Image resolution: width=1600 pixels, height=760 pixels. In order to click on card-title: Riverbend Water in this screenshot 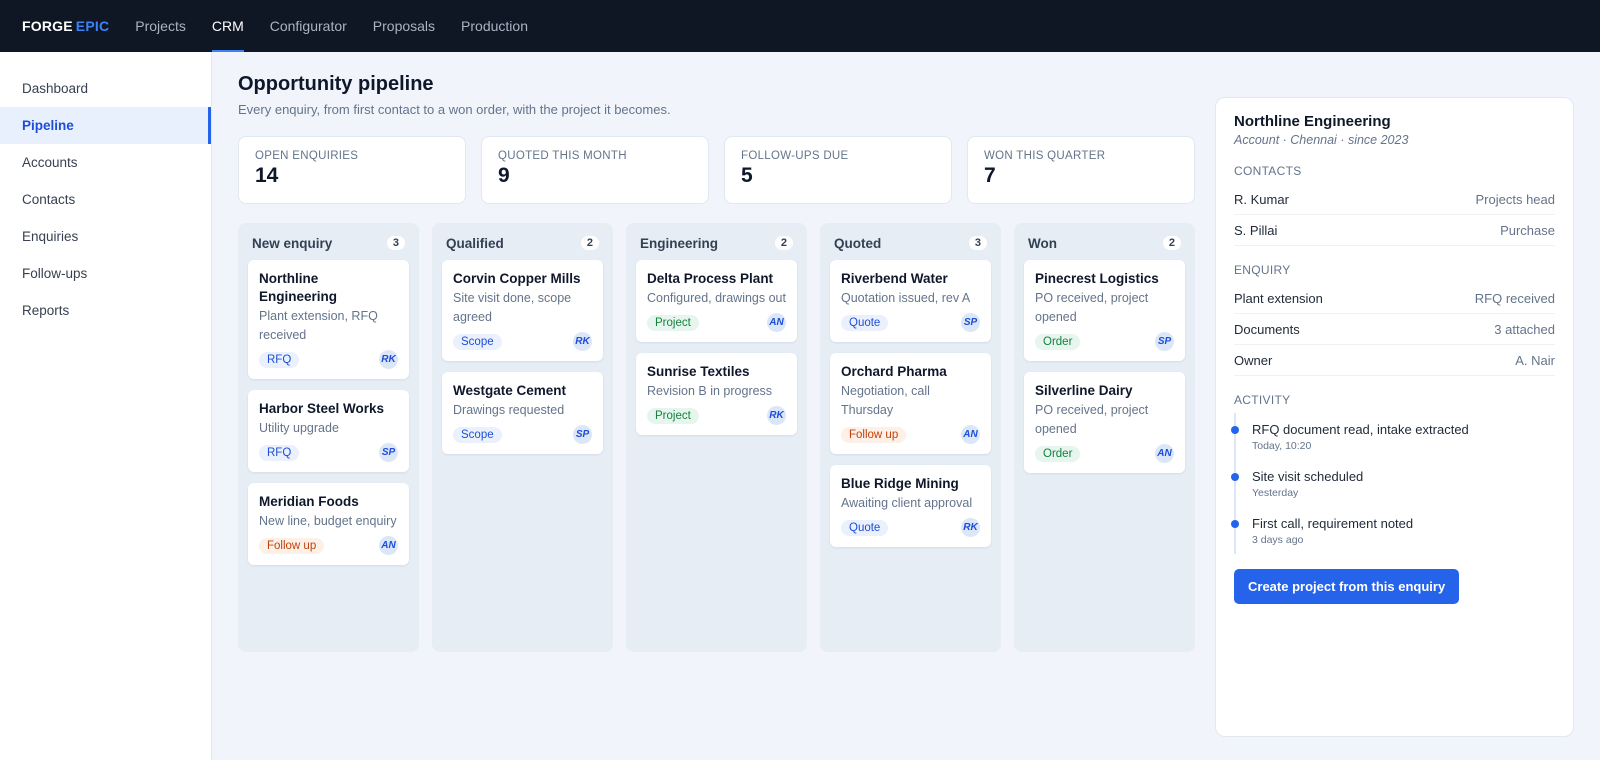, I will do `click(894, 278)`.